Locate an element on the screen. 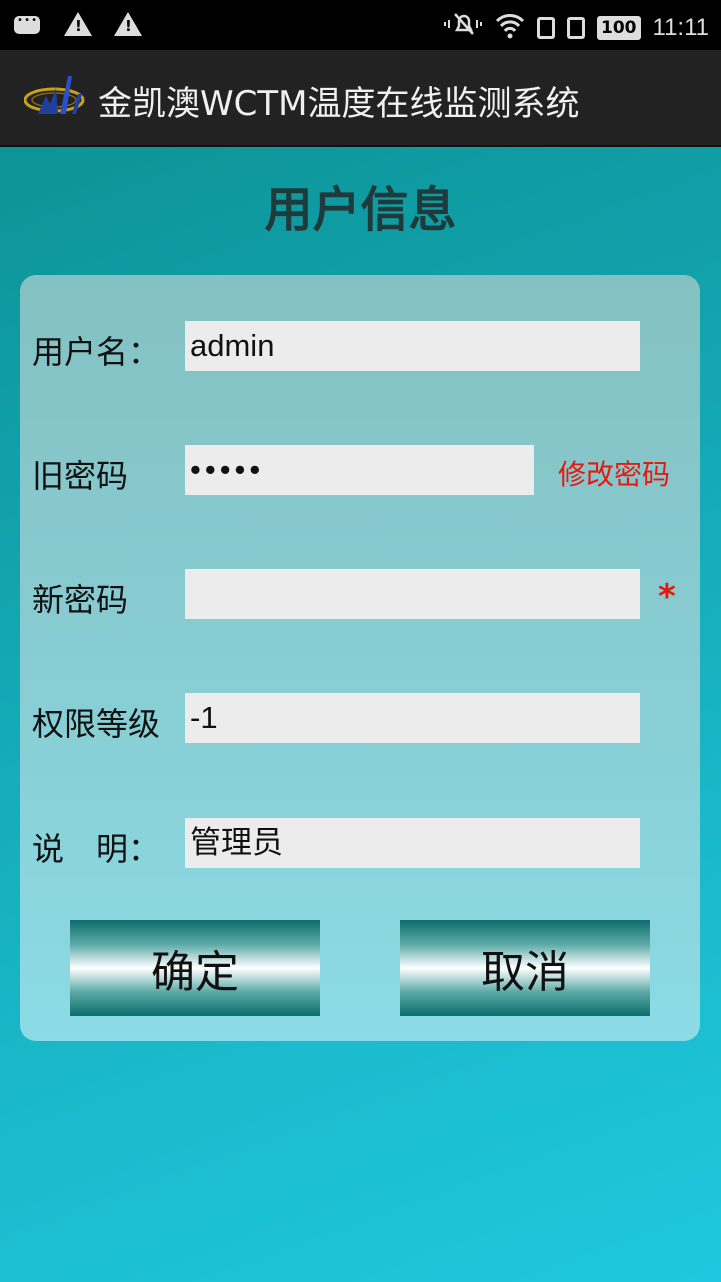 This screenshot has width=721, height=1282. description-input is located at coordinates (412, 843).